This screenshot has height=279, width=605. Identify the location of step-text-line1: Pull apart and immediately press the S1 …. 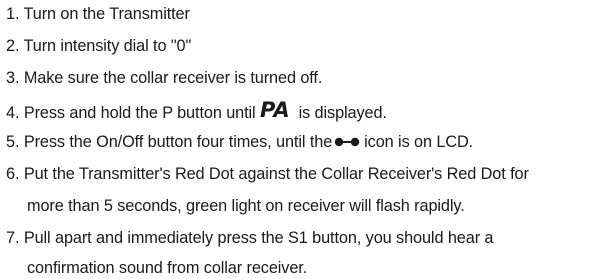
(258, 238).